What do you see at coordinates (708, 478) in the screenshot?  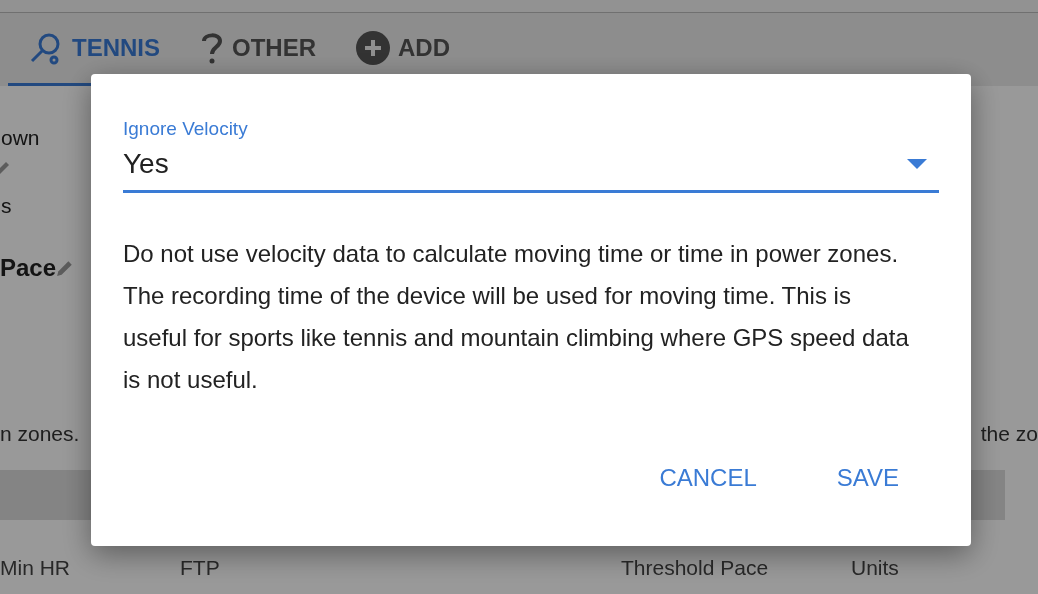 I see `dialog-button: CANCEL` at bounding box center [708, 478].